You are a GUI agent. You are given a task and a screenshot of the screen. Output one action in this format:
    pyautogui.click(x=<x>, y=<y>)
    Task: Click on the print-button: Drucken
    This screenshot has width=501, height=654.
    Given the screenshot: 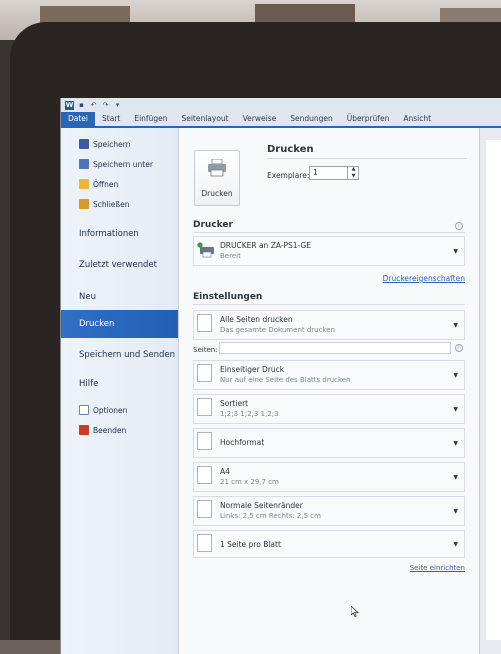 What is the action you would take?
    pyautogui.click(x=217, y=178)
    